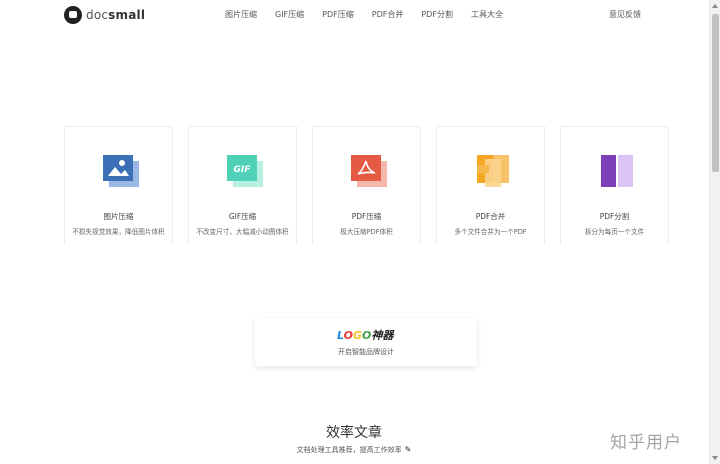 This screenshot has height=464, width=720. Describe the element at coordinates (388, 14) in the screenshot. I see `nav-item-pdf-merge: PDF合并` at that location.